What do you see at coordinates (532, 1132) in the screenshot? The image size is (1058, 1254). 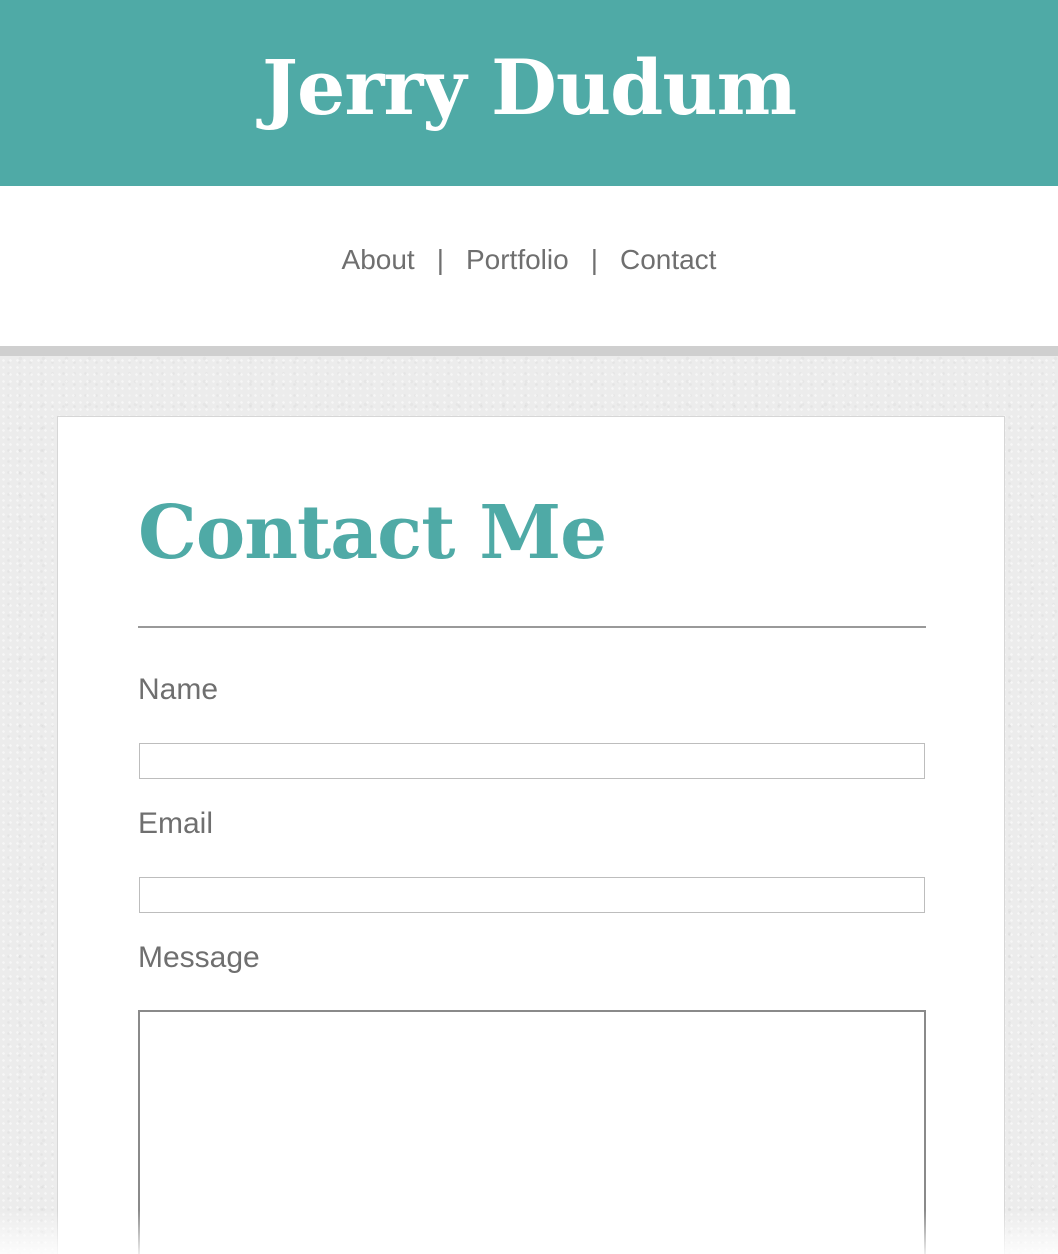 I see `message-textarea` at bounding box center [532, 1132].